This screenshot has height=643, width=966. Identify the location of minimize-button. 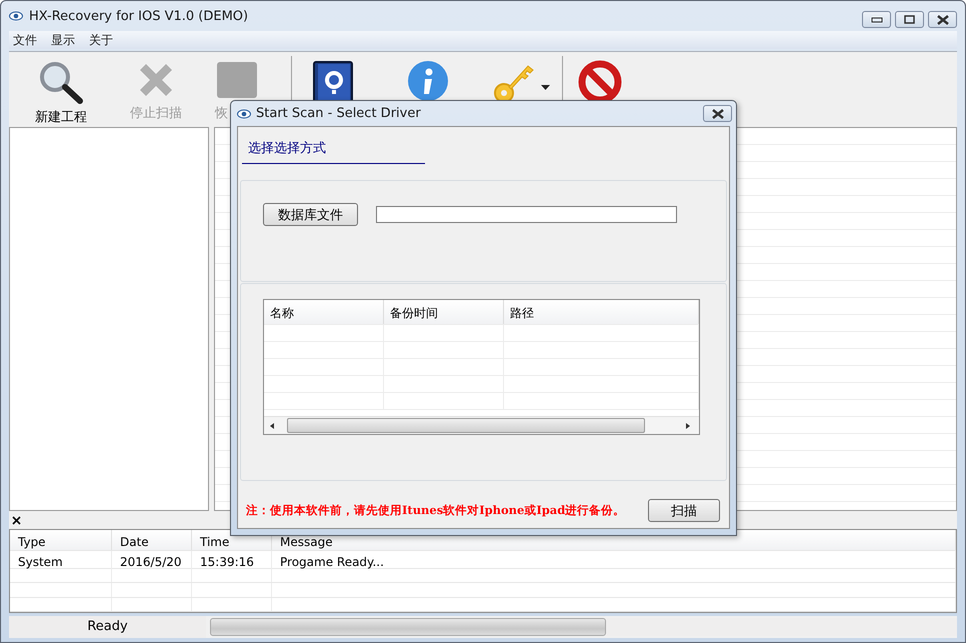
(876, 19).